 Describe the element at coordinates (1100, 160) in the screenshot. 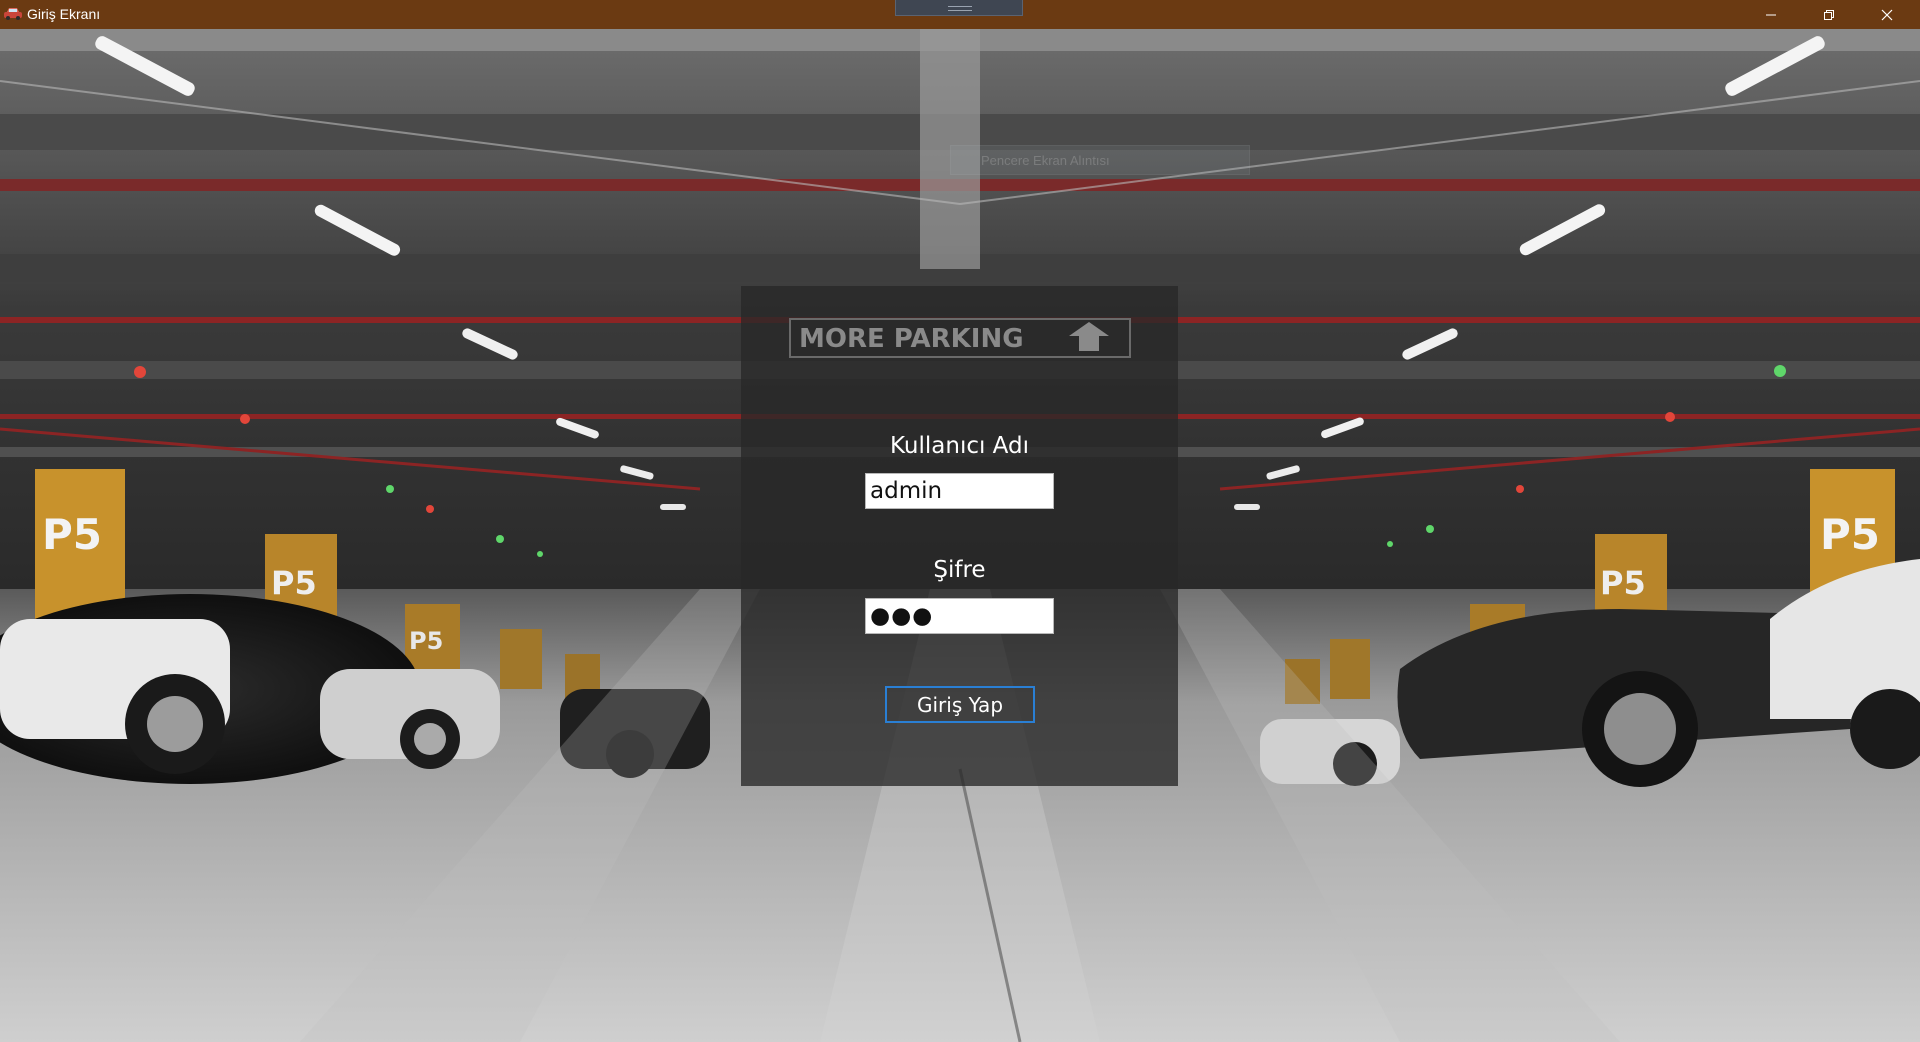

I see `snipping-tooltip: Pencere Ekran Alıntısı` at that location.